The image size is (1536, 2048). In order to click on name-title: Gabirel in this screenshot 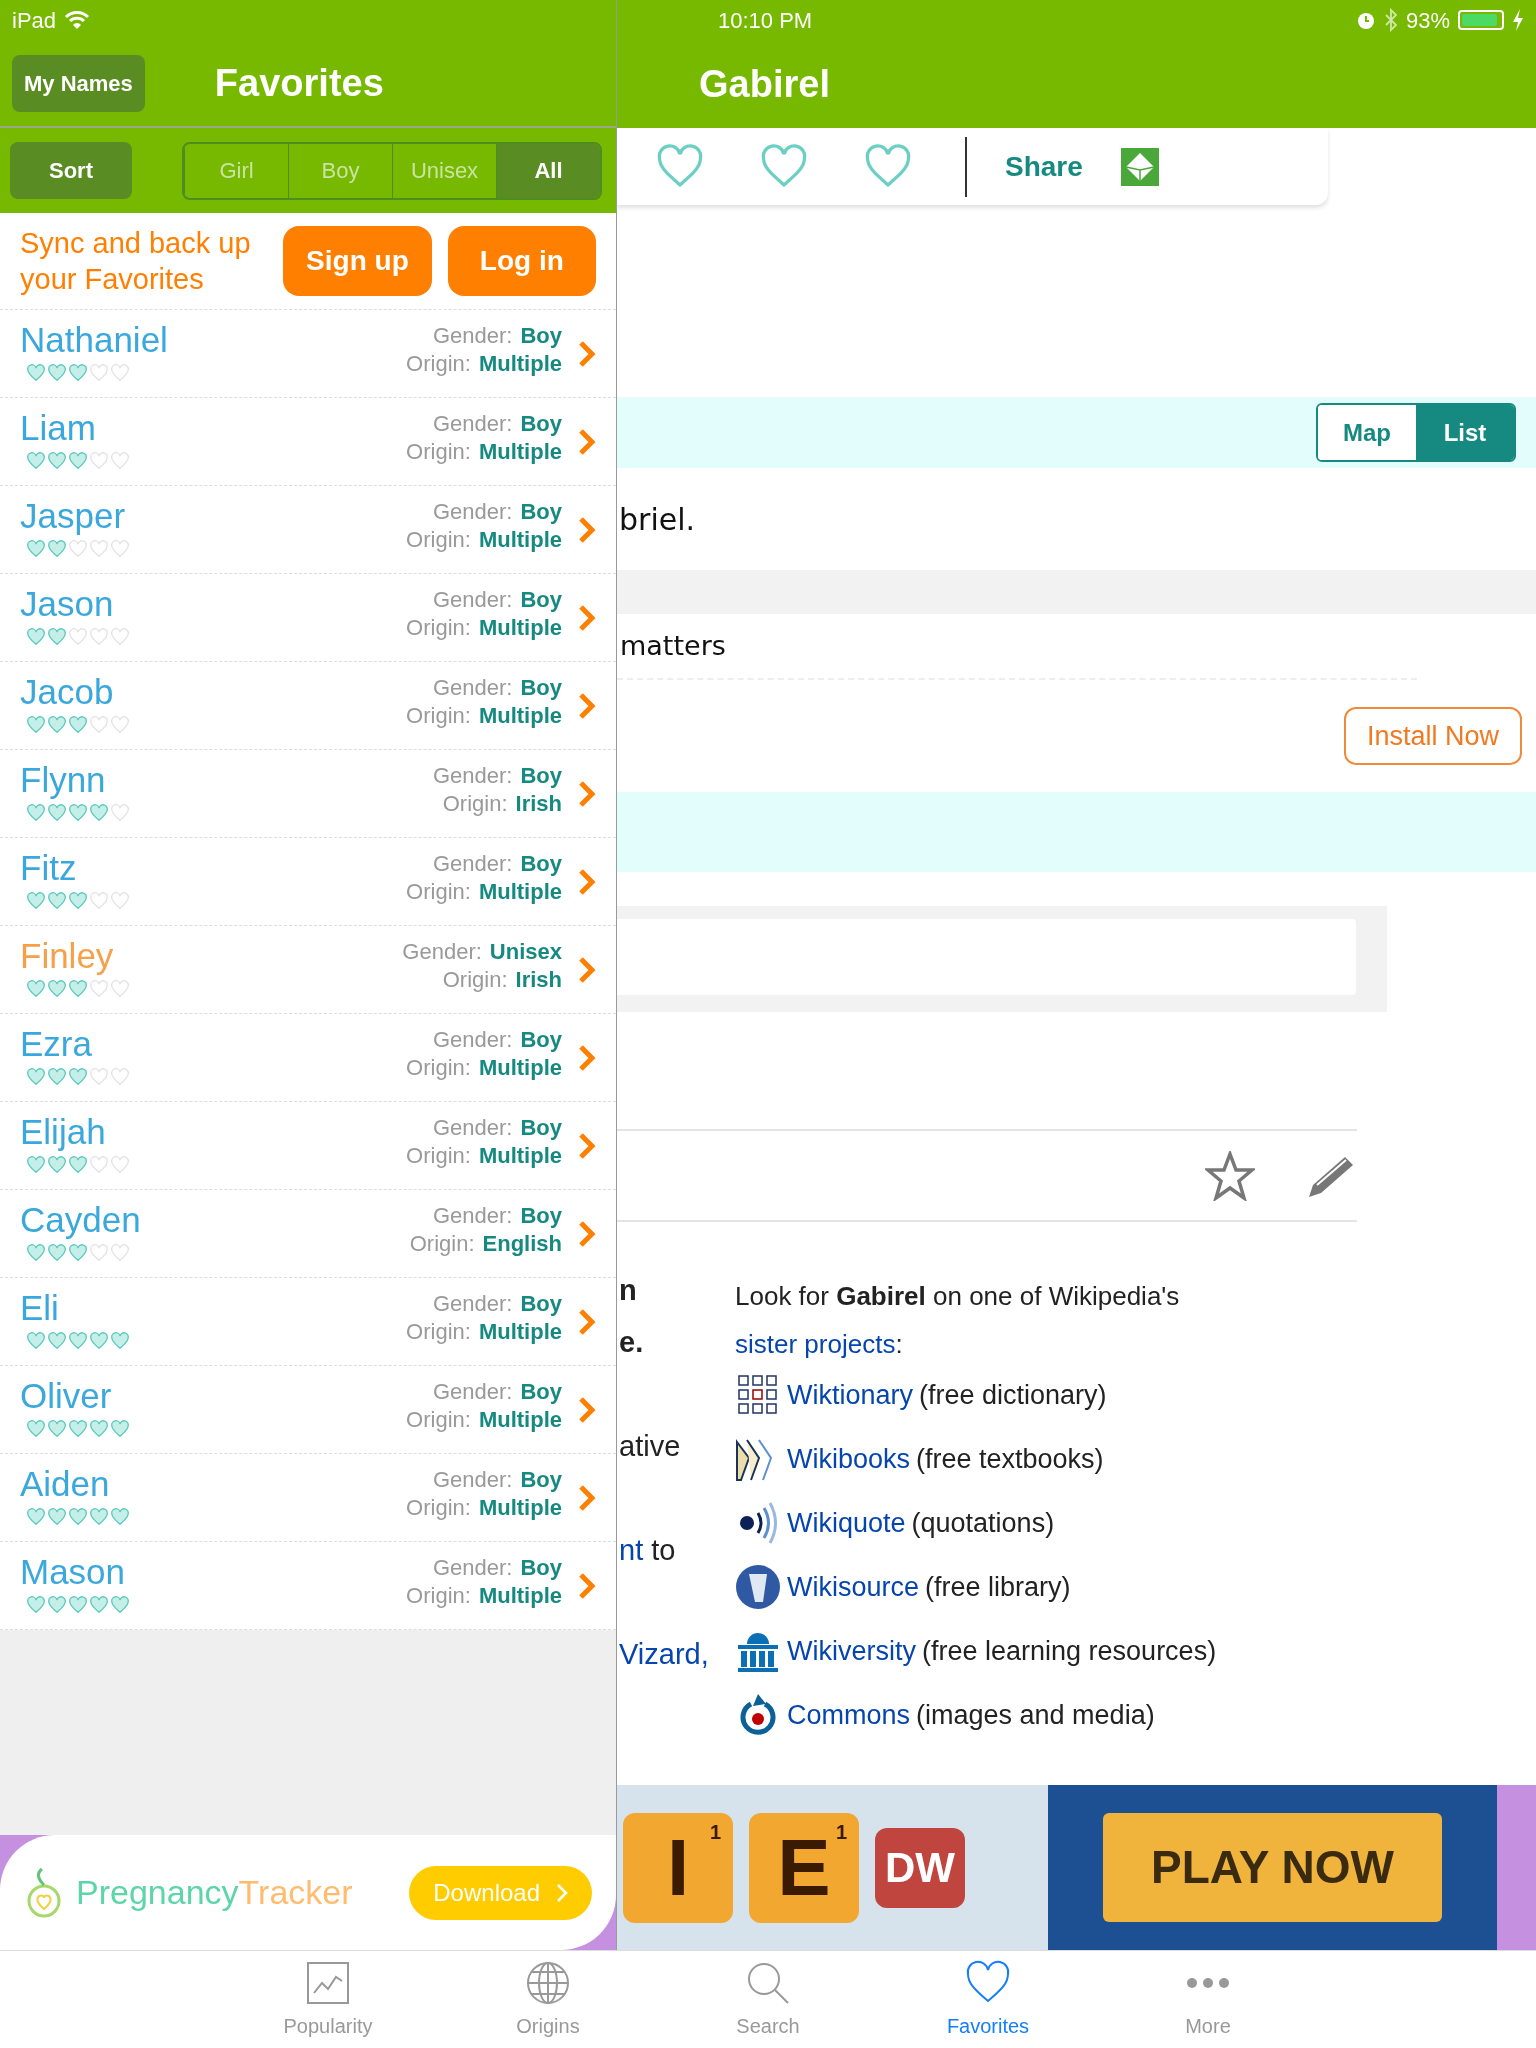, I will do `click(764, 84)`.